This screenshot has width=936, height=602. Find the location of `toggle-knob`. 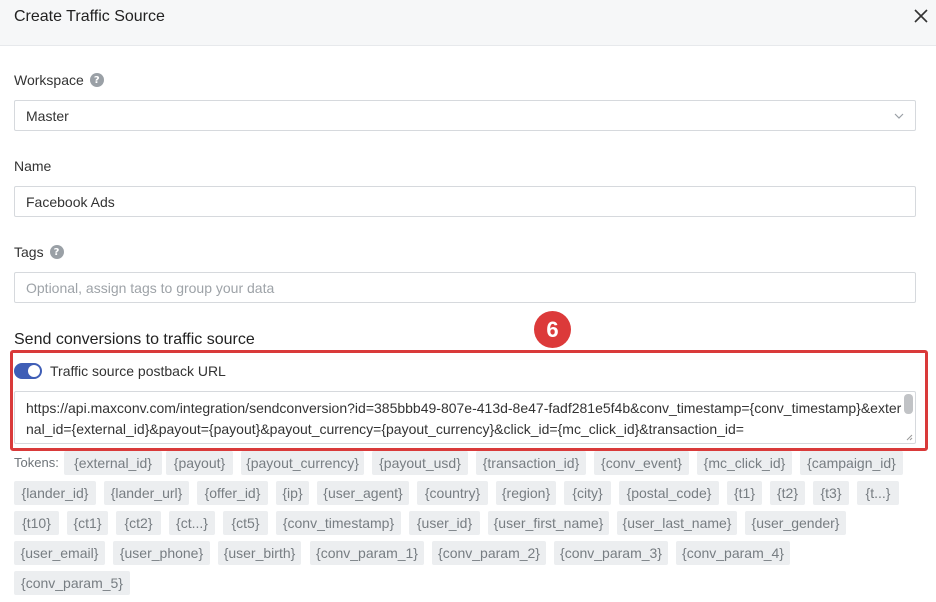

toggle-knob is located at coordinates (34, 371).